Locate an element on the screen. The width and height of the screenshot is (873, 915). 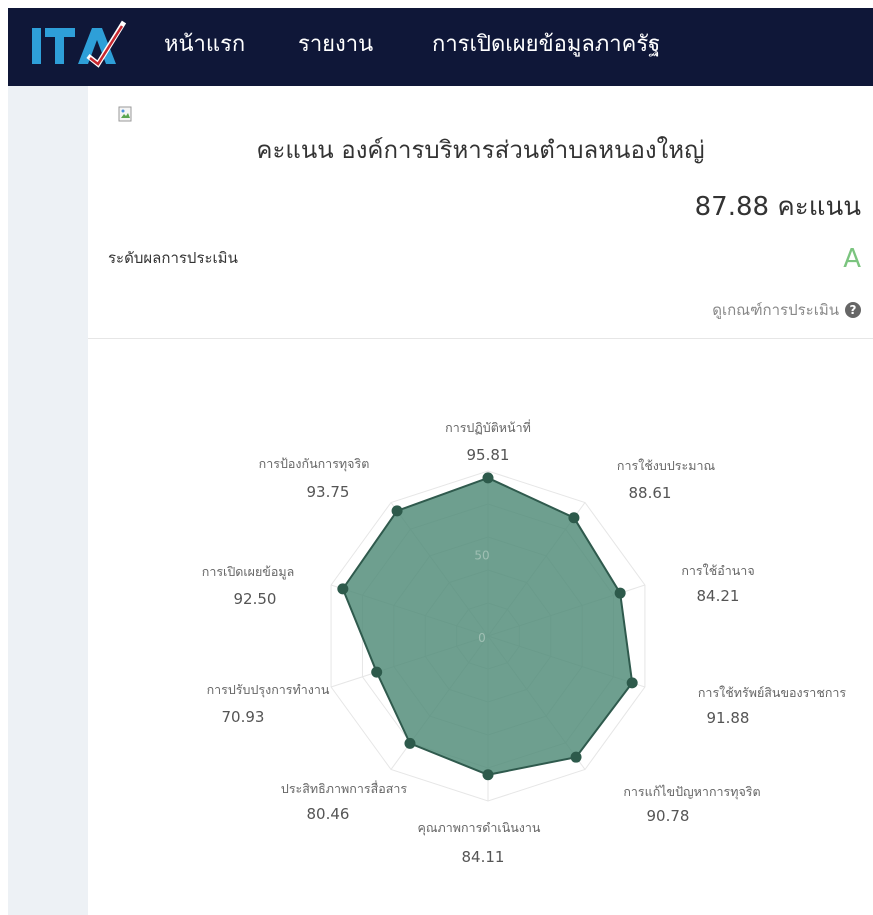
radar-category-label: การเปิดเผยข้อมูล is located at coordinates (248, 572).